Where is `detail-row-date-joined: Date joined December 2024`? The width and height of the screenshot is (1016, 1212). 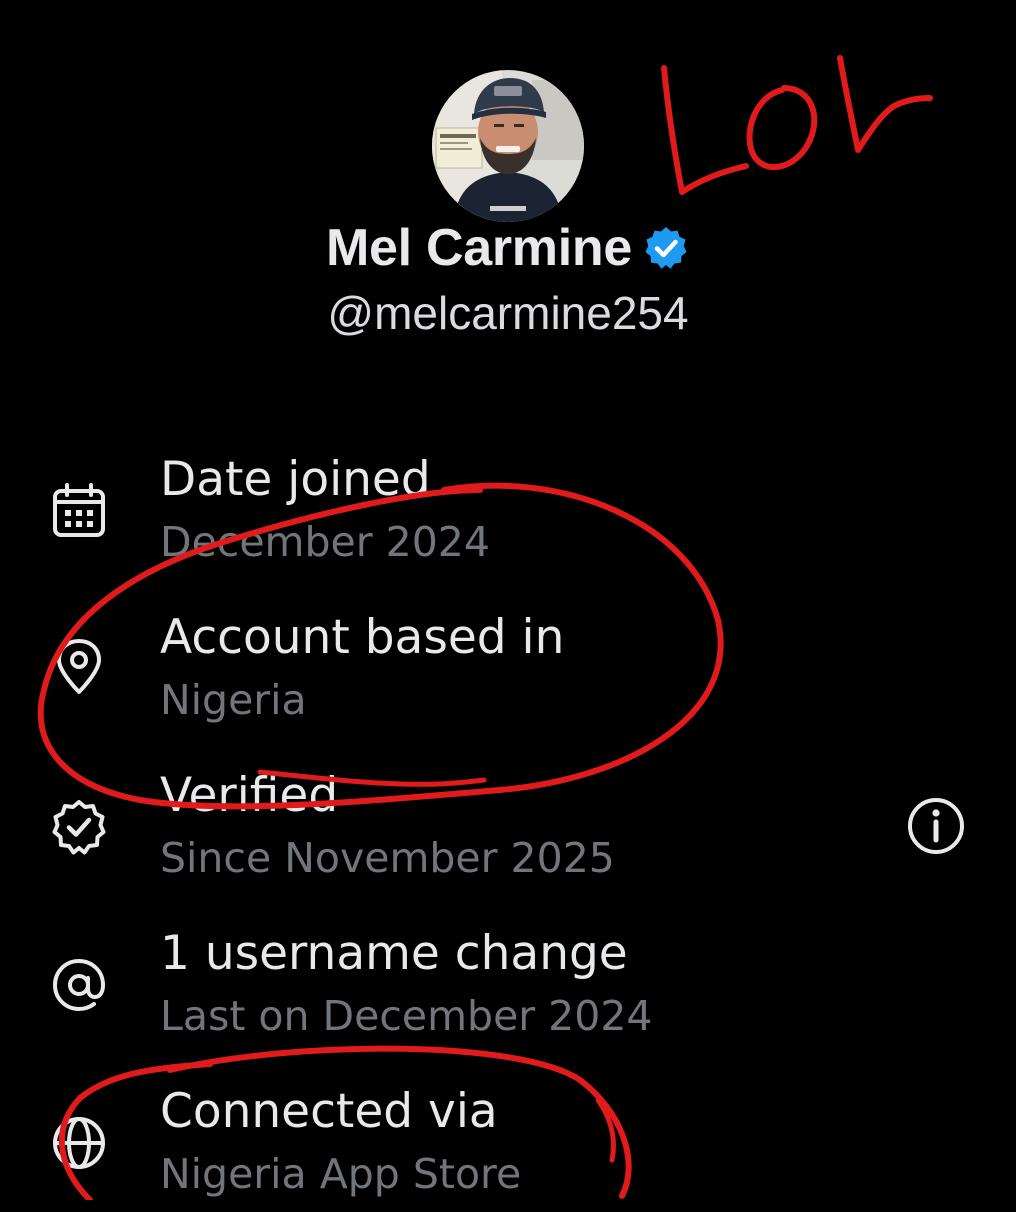 detail-row-date-joined: Date joined December 2024 is located at coordinates (508, 510).